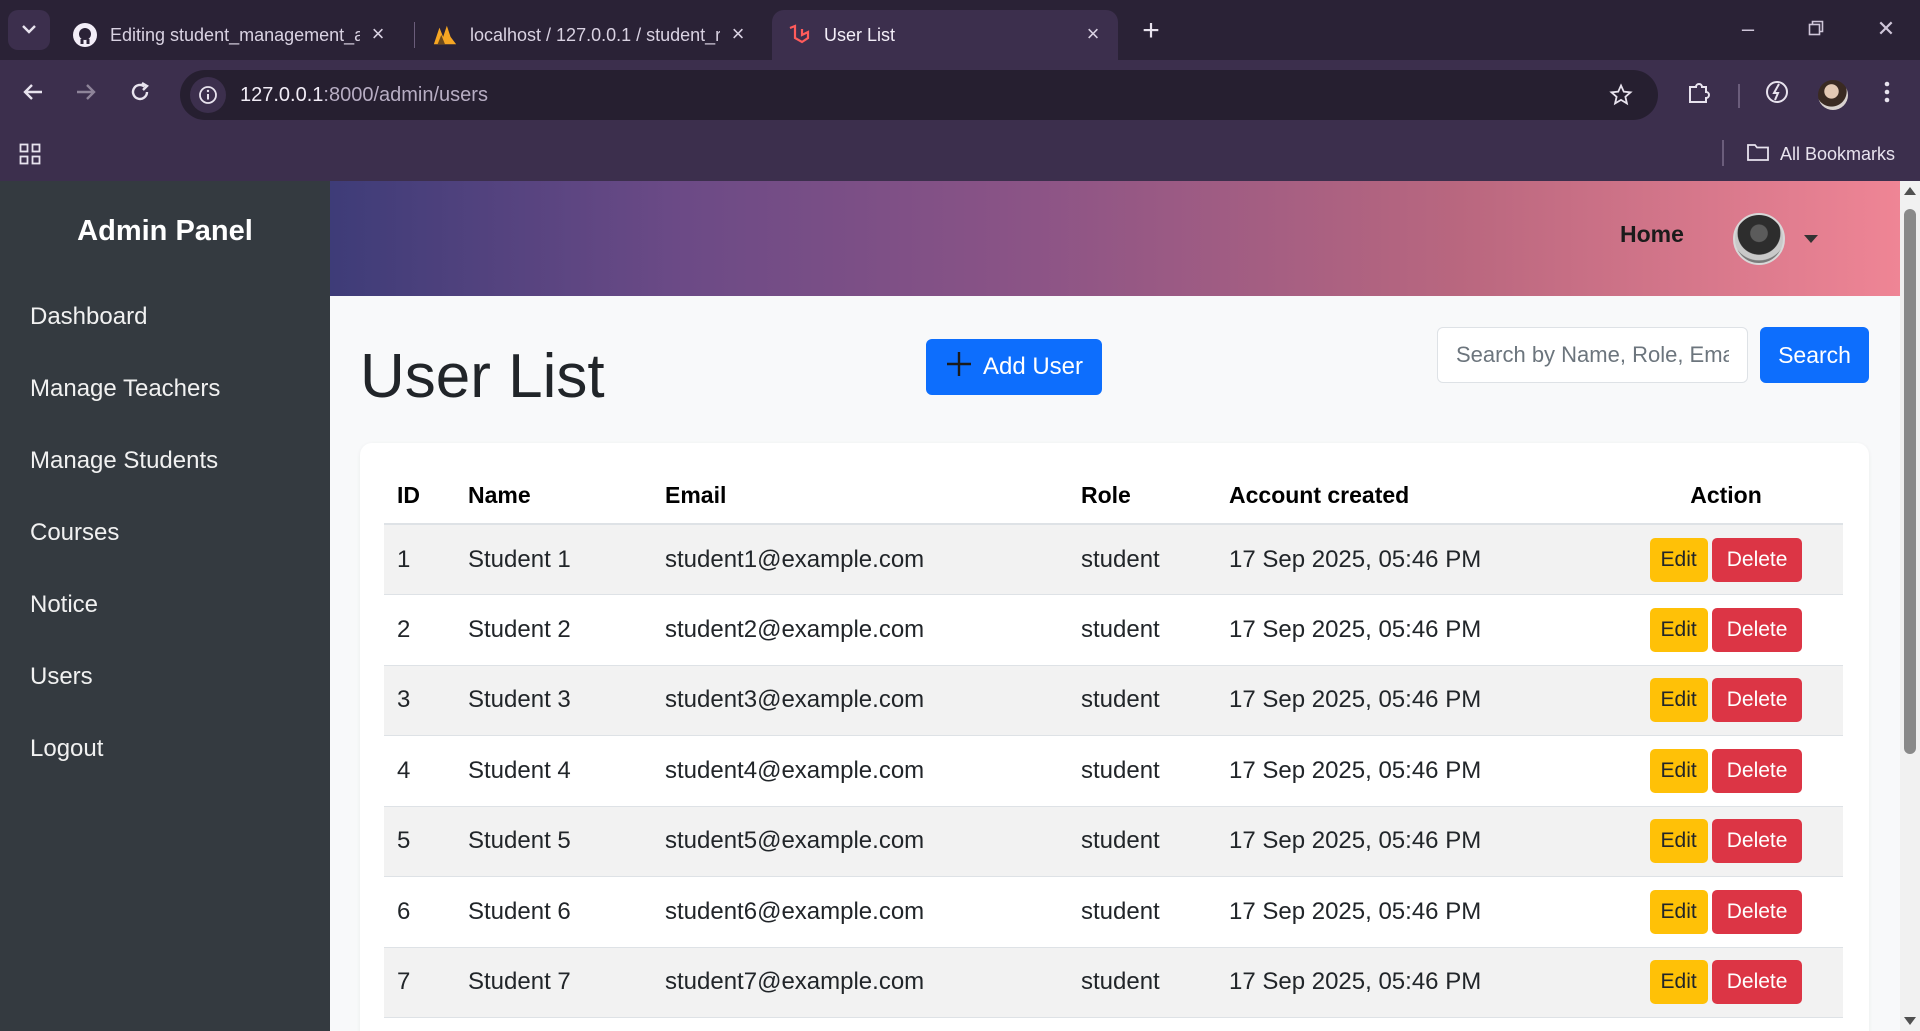 Image resolution: width=1920 pixels, height=1031 pixels. Describe the element at coordinates (1811, 239) in the screenshot. I see `caret-down-icon` at that location.